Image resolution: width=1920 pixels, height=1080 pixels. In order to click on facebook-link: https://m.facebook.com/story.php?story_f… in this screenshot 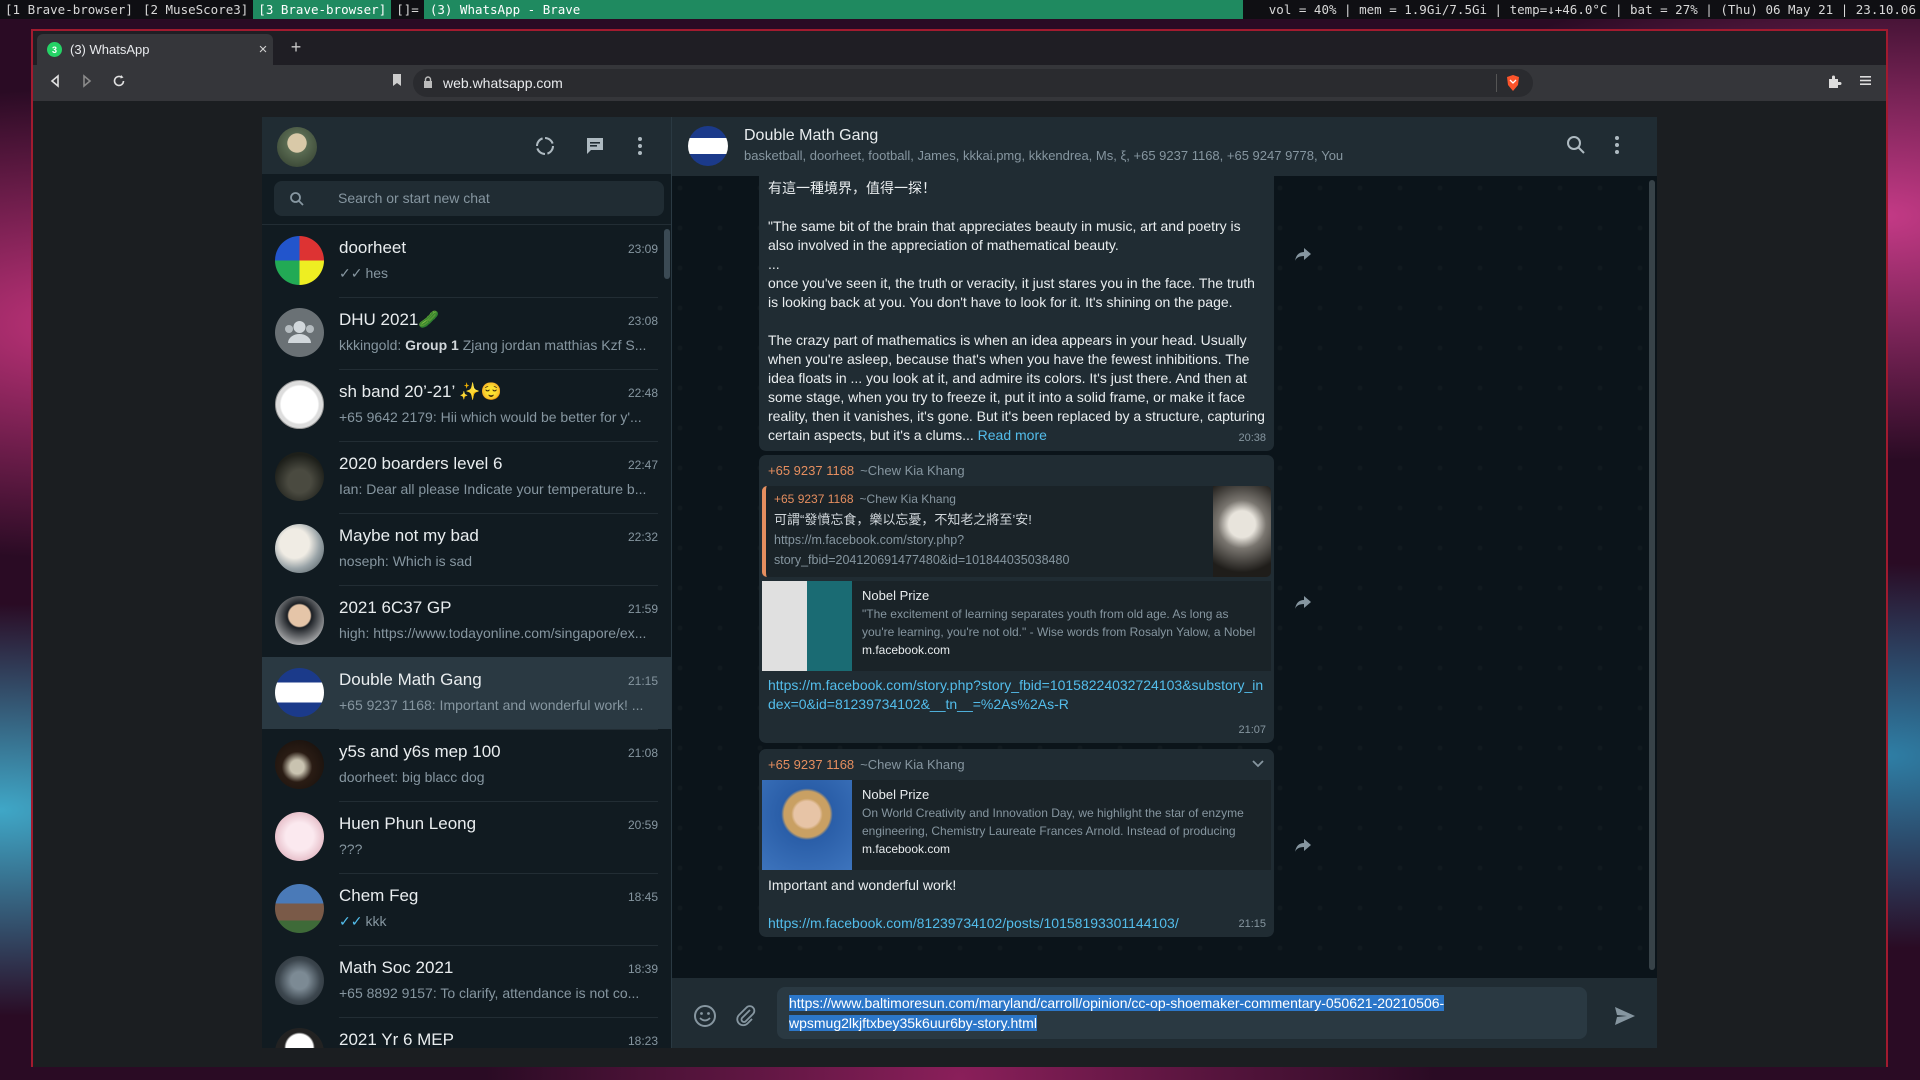, I will do `click(1015, 694)`.